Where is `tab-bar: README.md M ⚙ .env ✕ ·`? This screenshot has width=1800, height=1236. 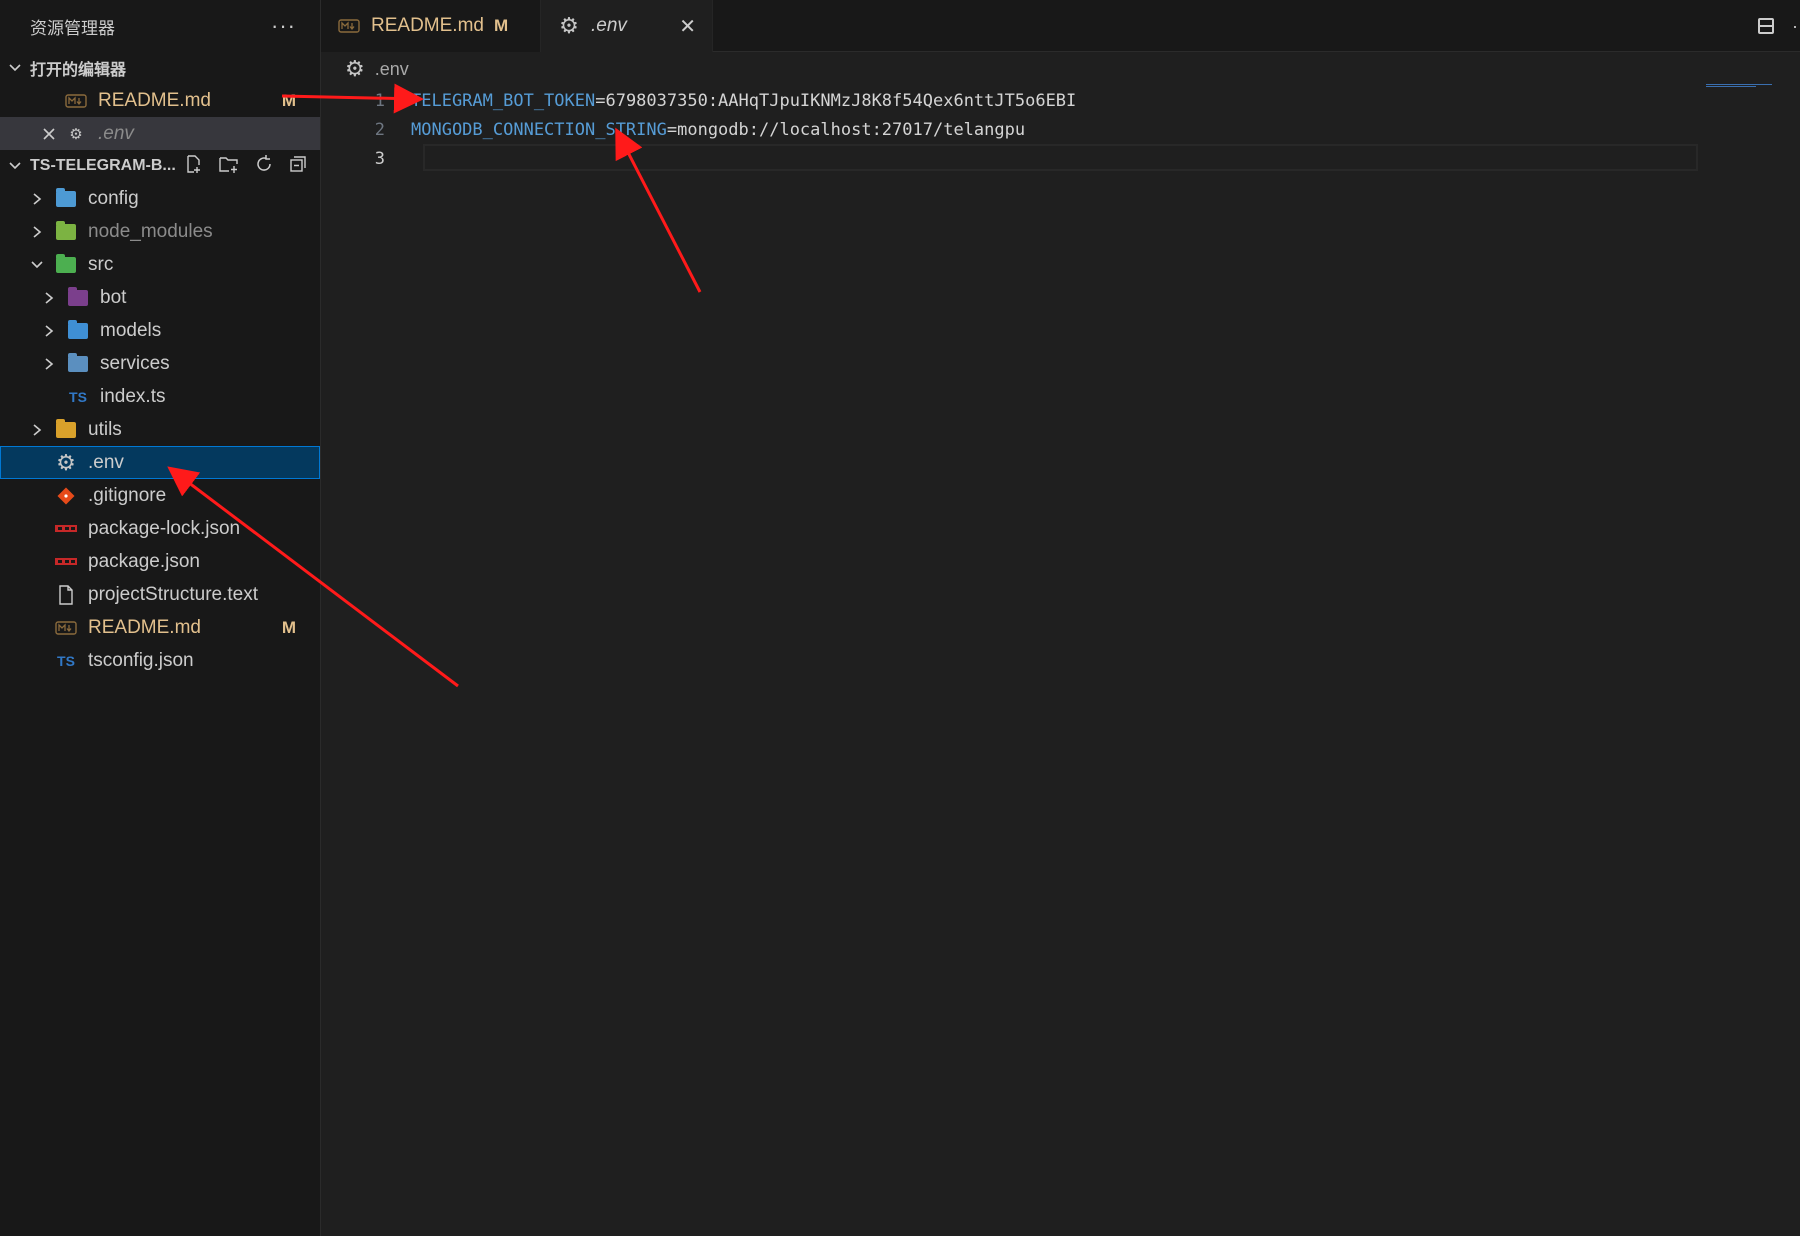
tab-bar: README.md M ⚙ .env ✕ · is located at coordinates (1060, 26).